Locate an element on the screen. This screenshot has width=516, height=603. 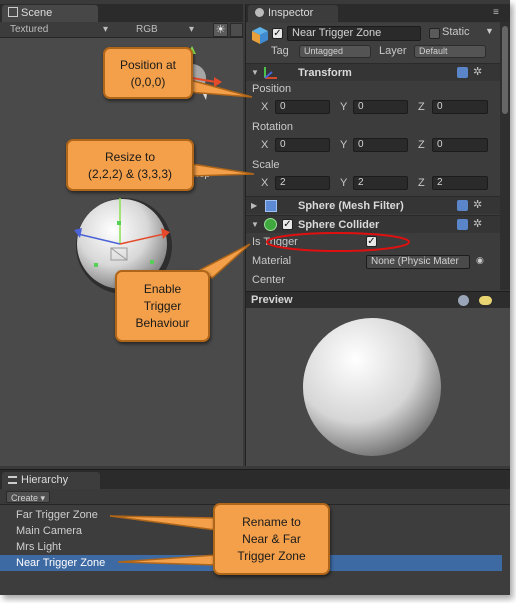
scene-grid-icon is located at coordinates (13, 12).